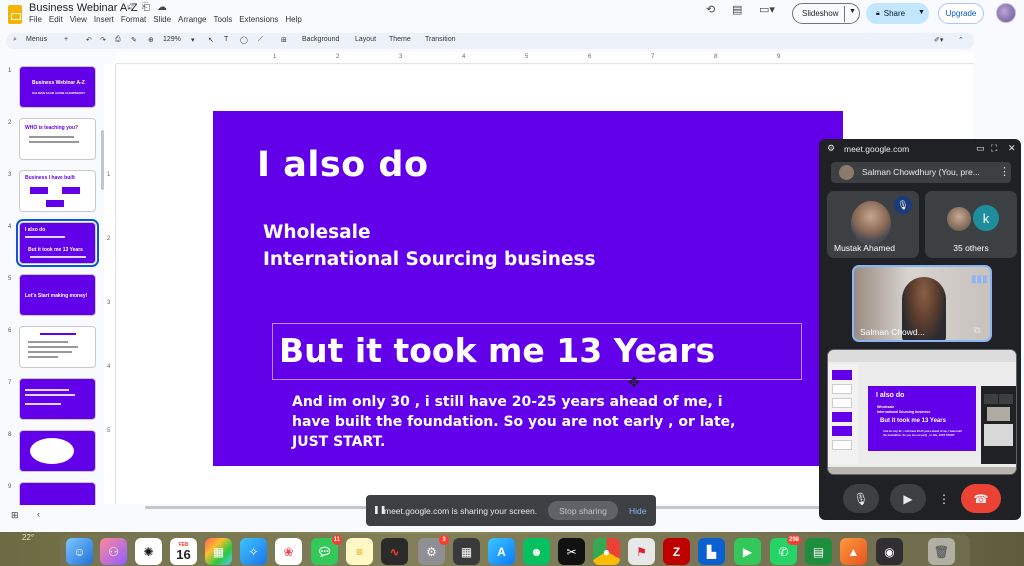 The width and height of the screenshot is (1024, 566). I want to click on calendar-icon: FEB 16, so click(183, 551).